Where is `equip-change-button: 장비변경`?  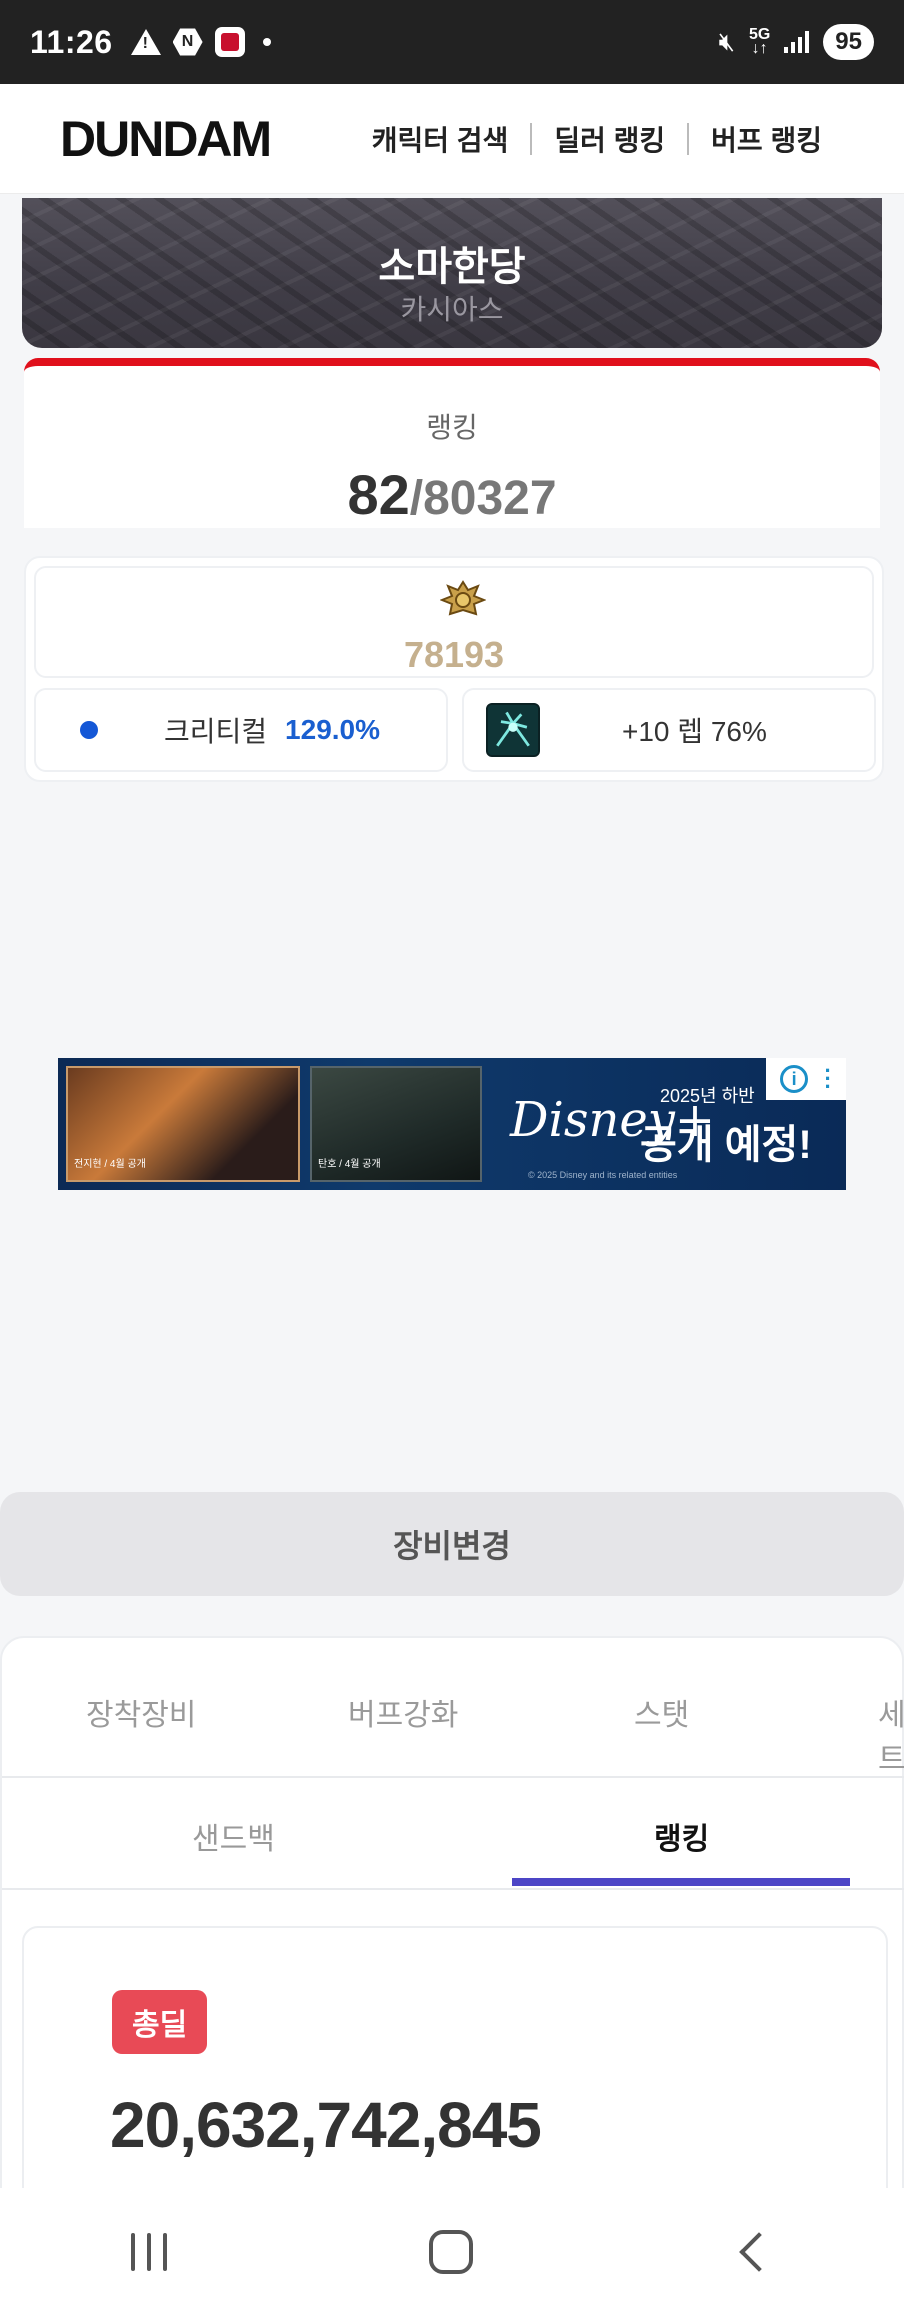 equip-change-button: 장비변경 is located at coordinates (452, 1544).